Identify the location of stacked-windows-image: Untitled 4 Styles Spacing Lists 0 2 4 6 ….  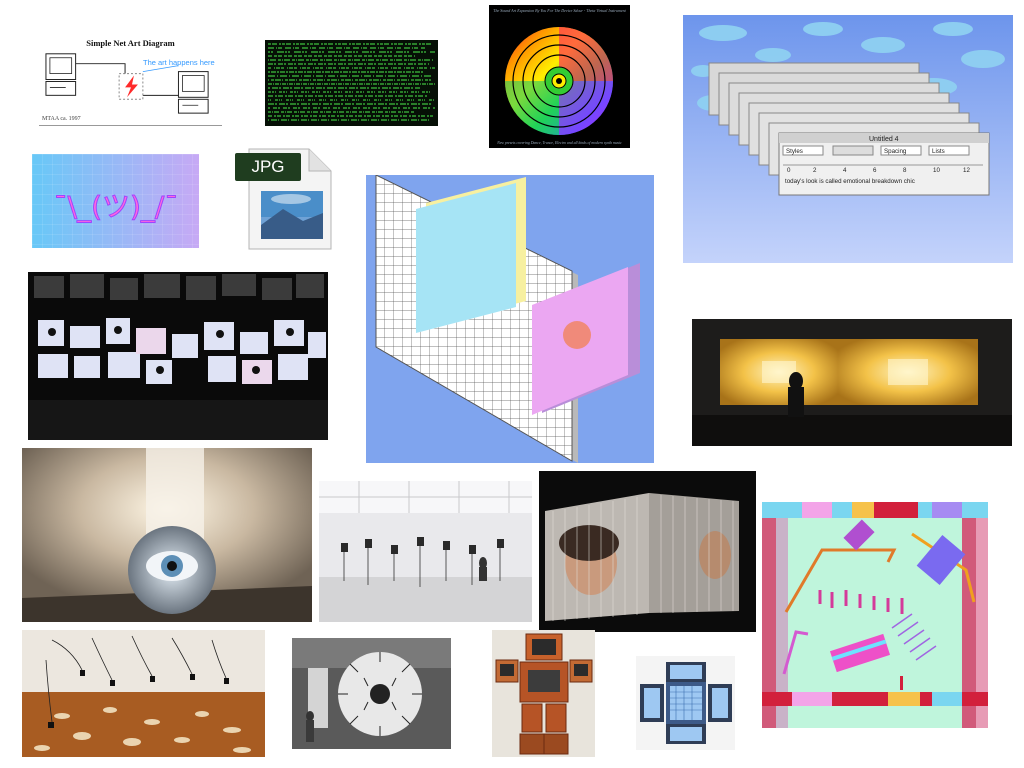
(848, 139).